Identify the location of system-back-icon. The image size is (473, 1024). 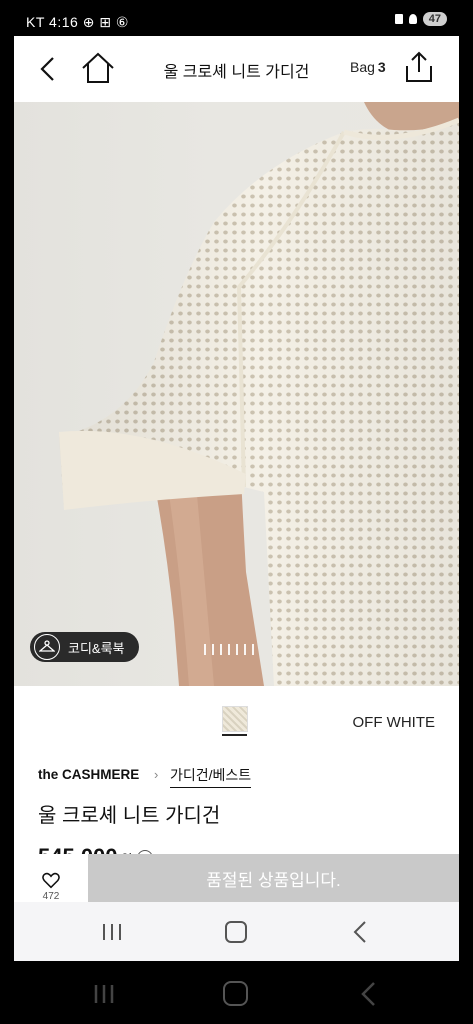
(368, 994).